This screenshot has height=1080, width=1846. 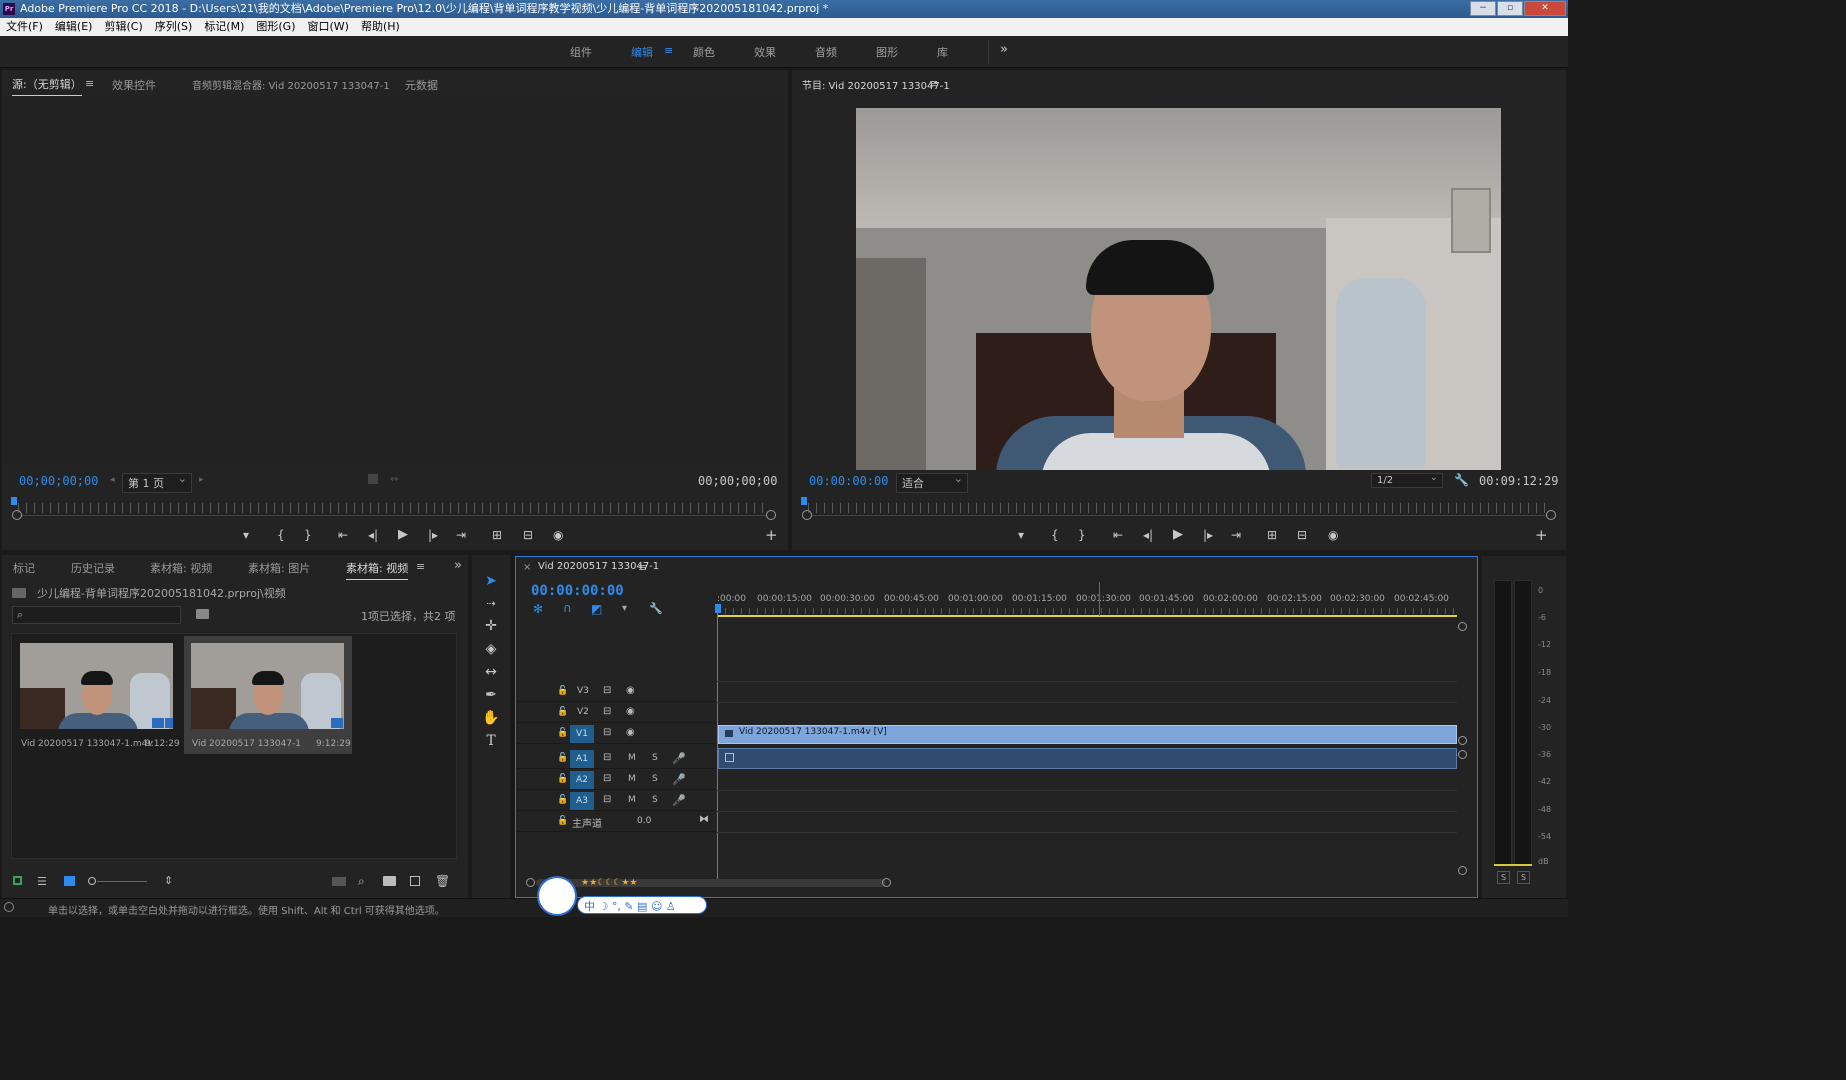 What do you see at coordinates (24, 568) in the screenshot?
I see `tab-markers: 标记` at bounding box center [24, 568].